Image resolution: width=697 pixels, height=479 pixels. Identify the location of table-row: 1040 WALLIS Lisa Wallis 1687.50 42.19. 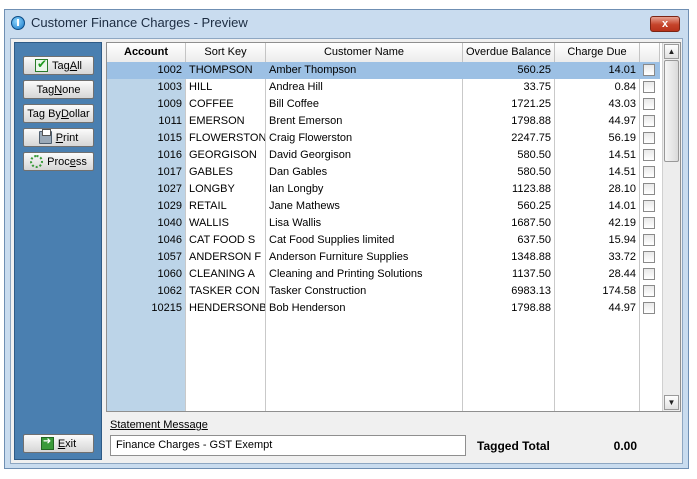
(383, 223).